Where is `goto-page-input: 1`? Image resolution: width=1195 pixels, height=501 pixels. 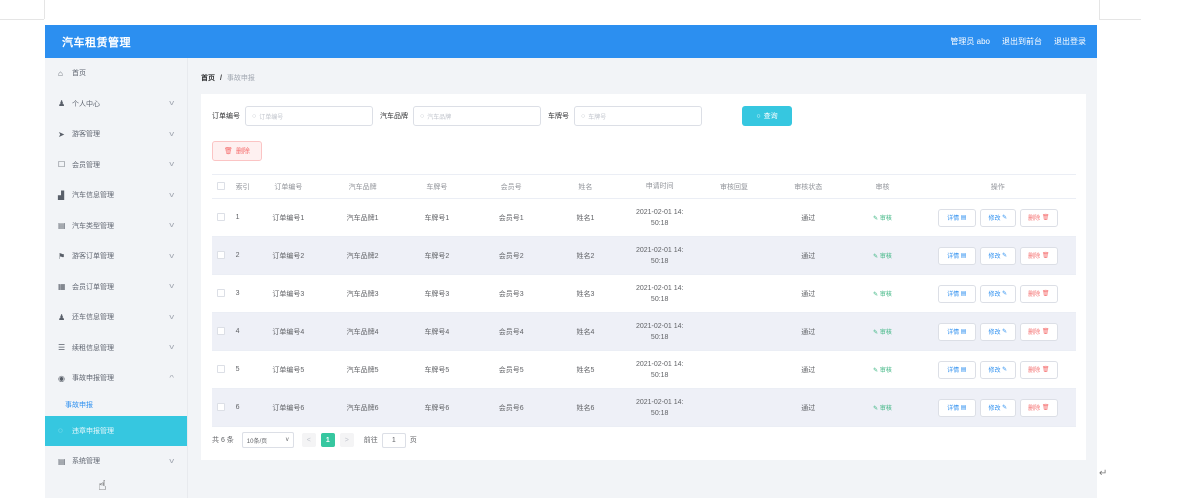
goto-page-input: 1 is located at coordinates (393, 440).